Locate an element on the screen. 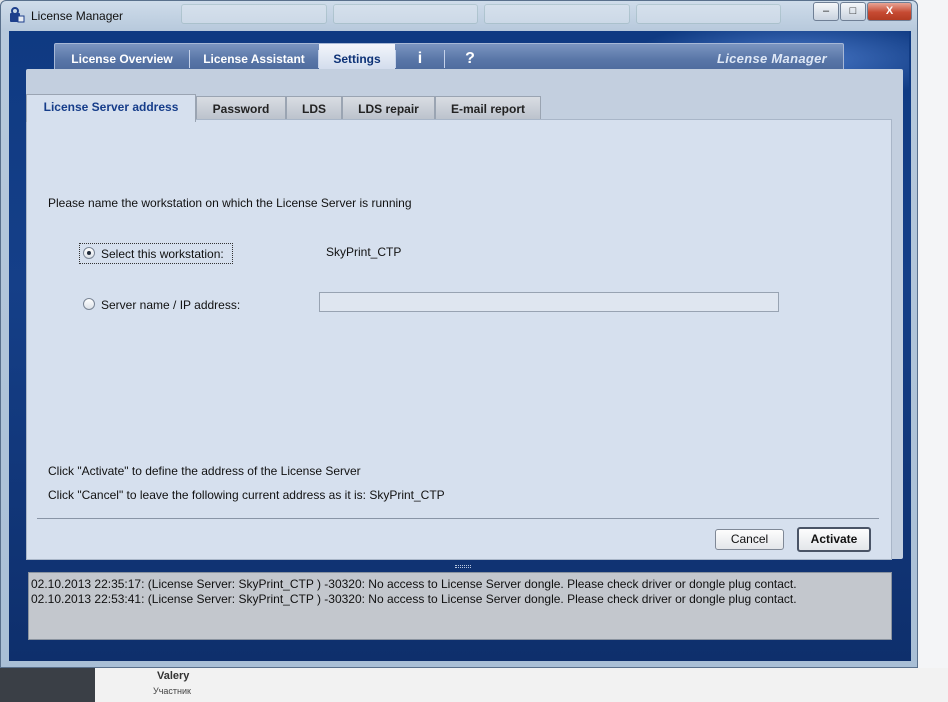  radio-this-workstation-label: Select this workstation: is located at coordinates (162, 254).